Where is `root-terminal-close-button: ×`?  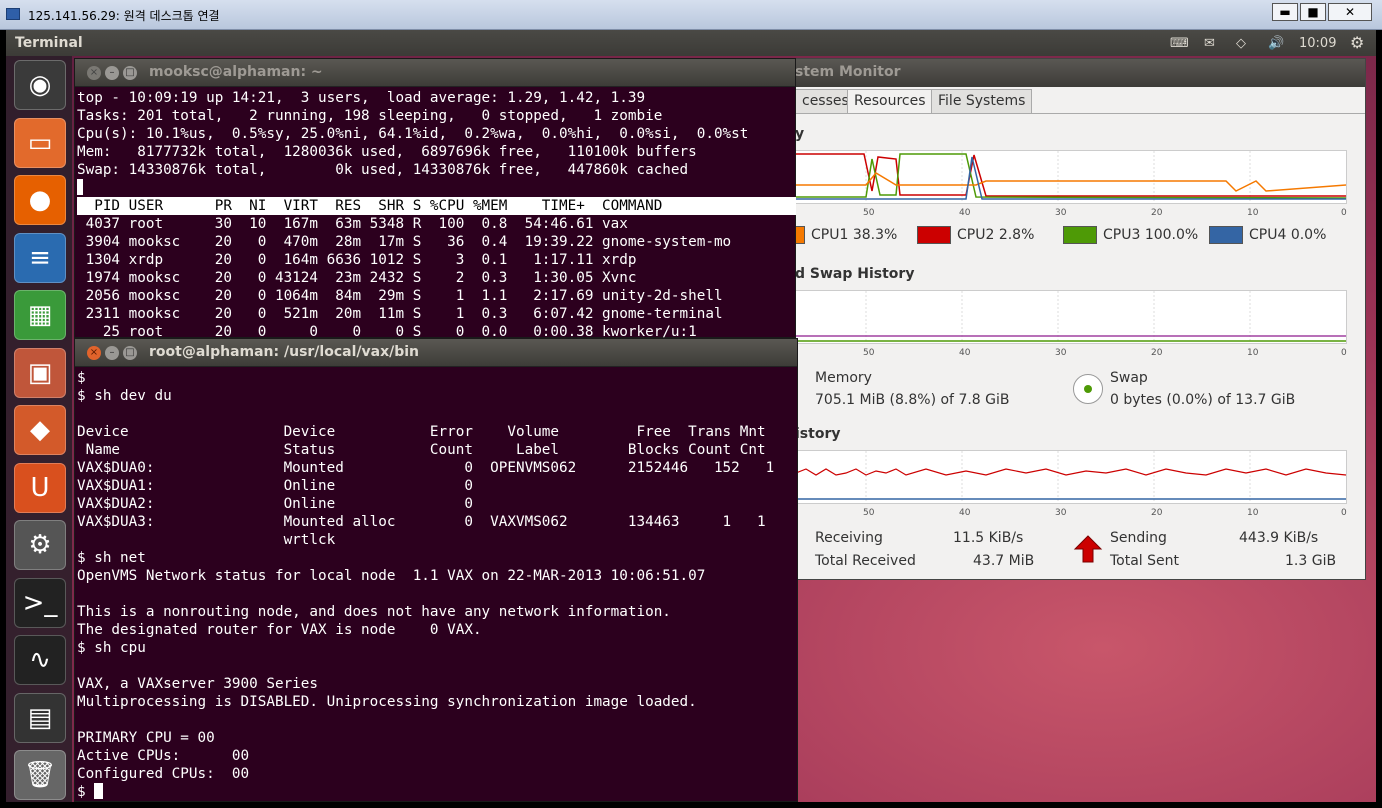
root-terminal-close-button: × is located at coordinates (94, 353).